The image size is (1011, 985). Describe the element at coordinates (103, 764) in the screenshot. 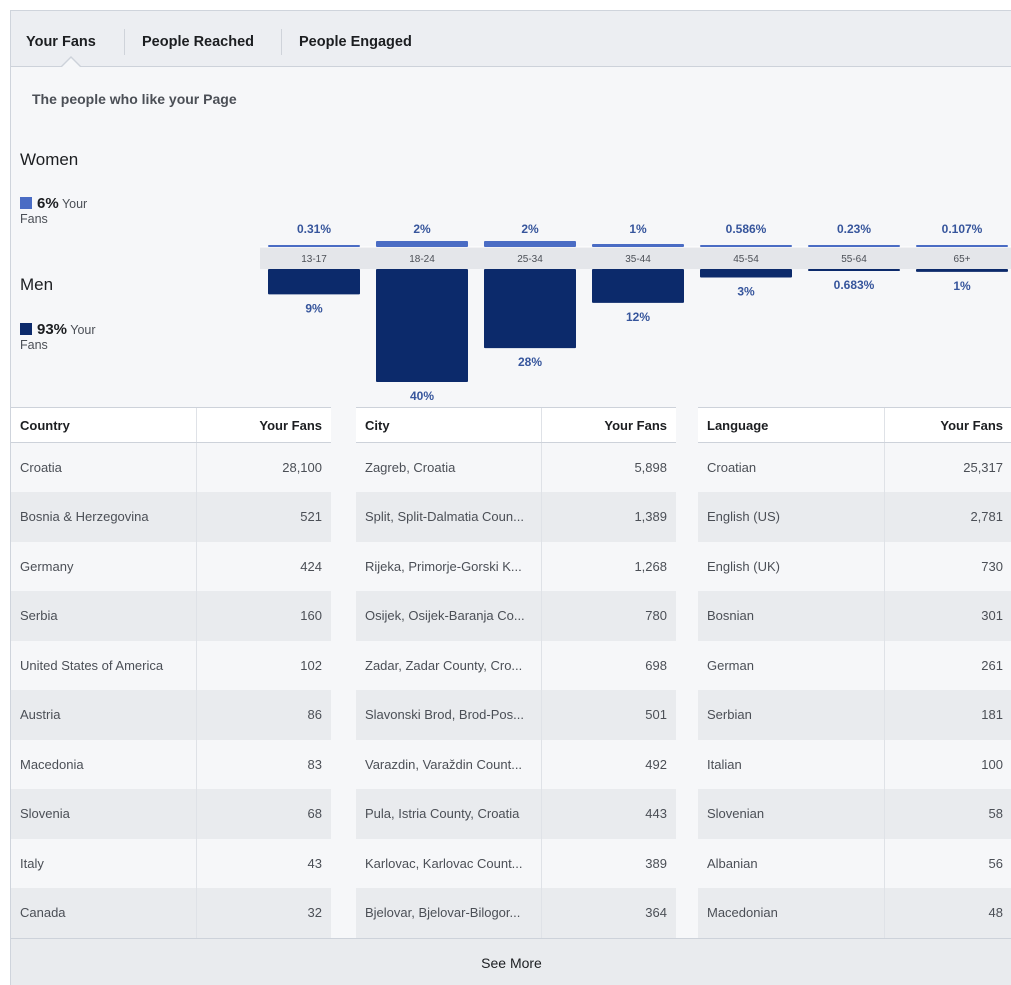

I see `row-name-cell: Macedonia` at that location.